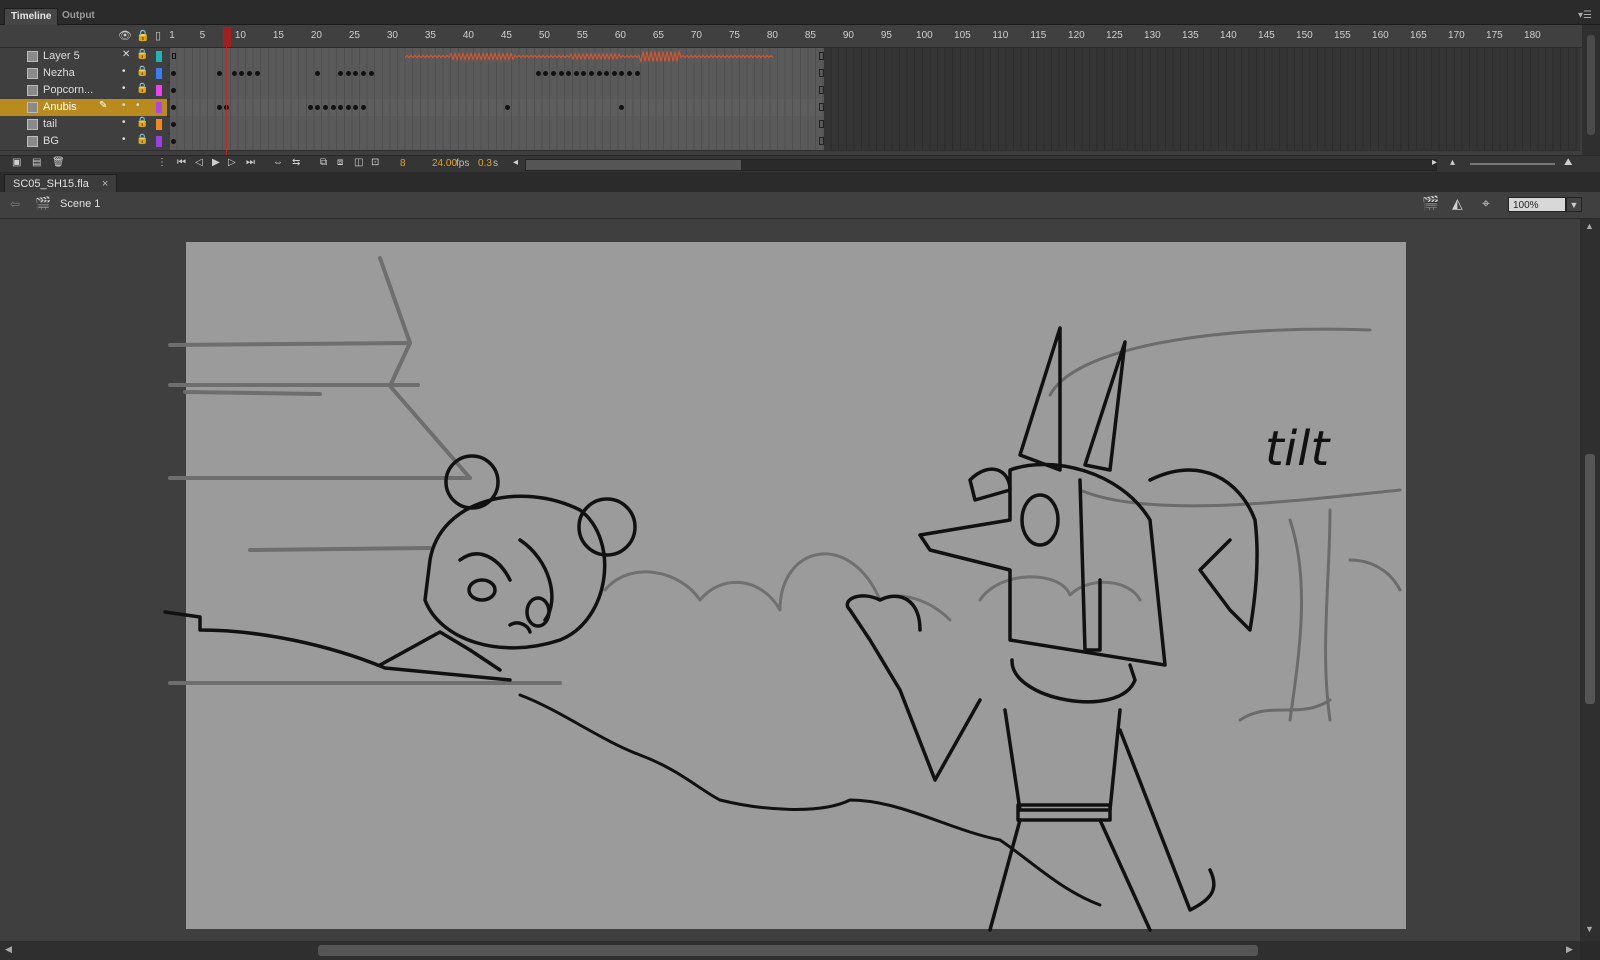  Describe the element at coordinates (1537, 204) in the screenshot. I see `zoom-input: 100%` at that location.